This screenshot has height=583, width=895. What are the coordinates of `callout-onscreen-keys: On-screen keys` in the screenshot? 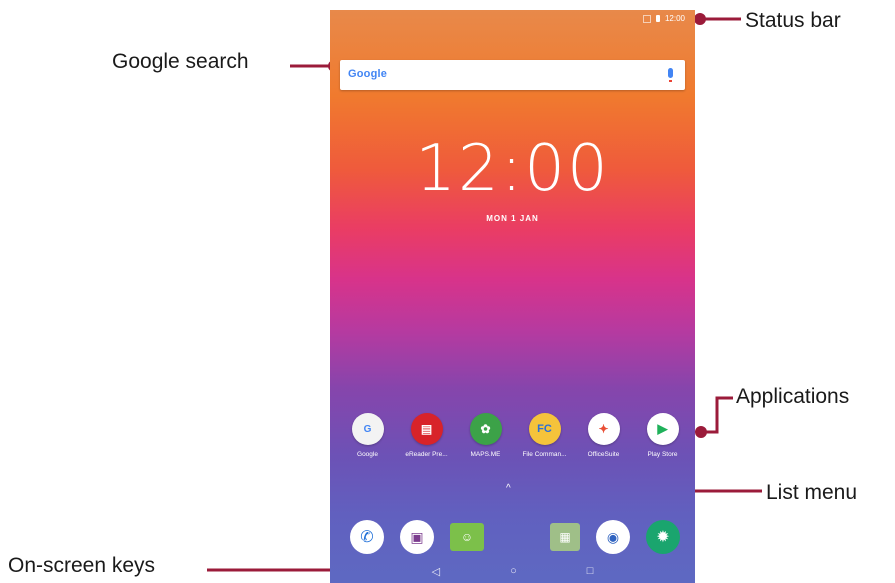 It's located at (82, 565).